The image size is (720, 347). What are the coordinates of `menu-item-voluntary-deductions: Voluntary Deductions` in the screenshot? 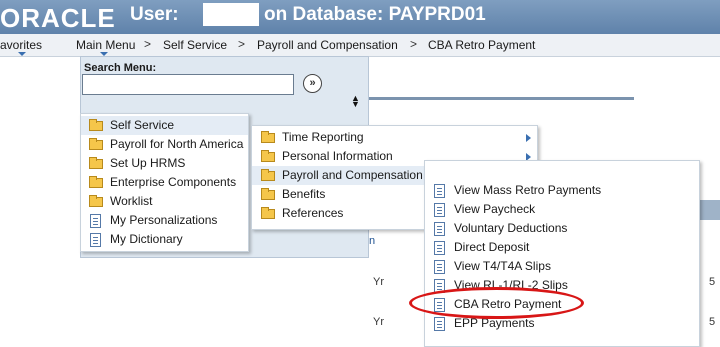 It's located at (562, 228).